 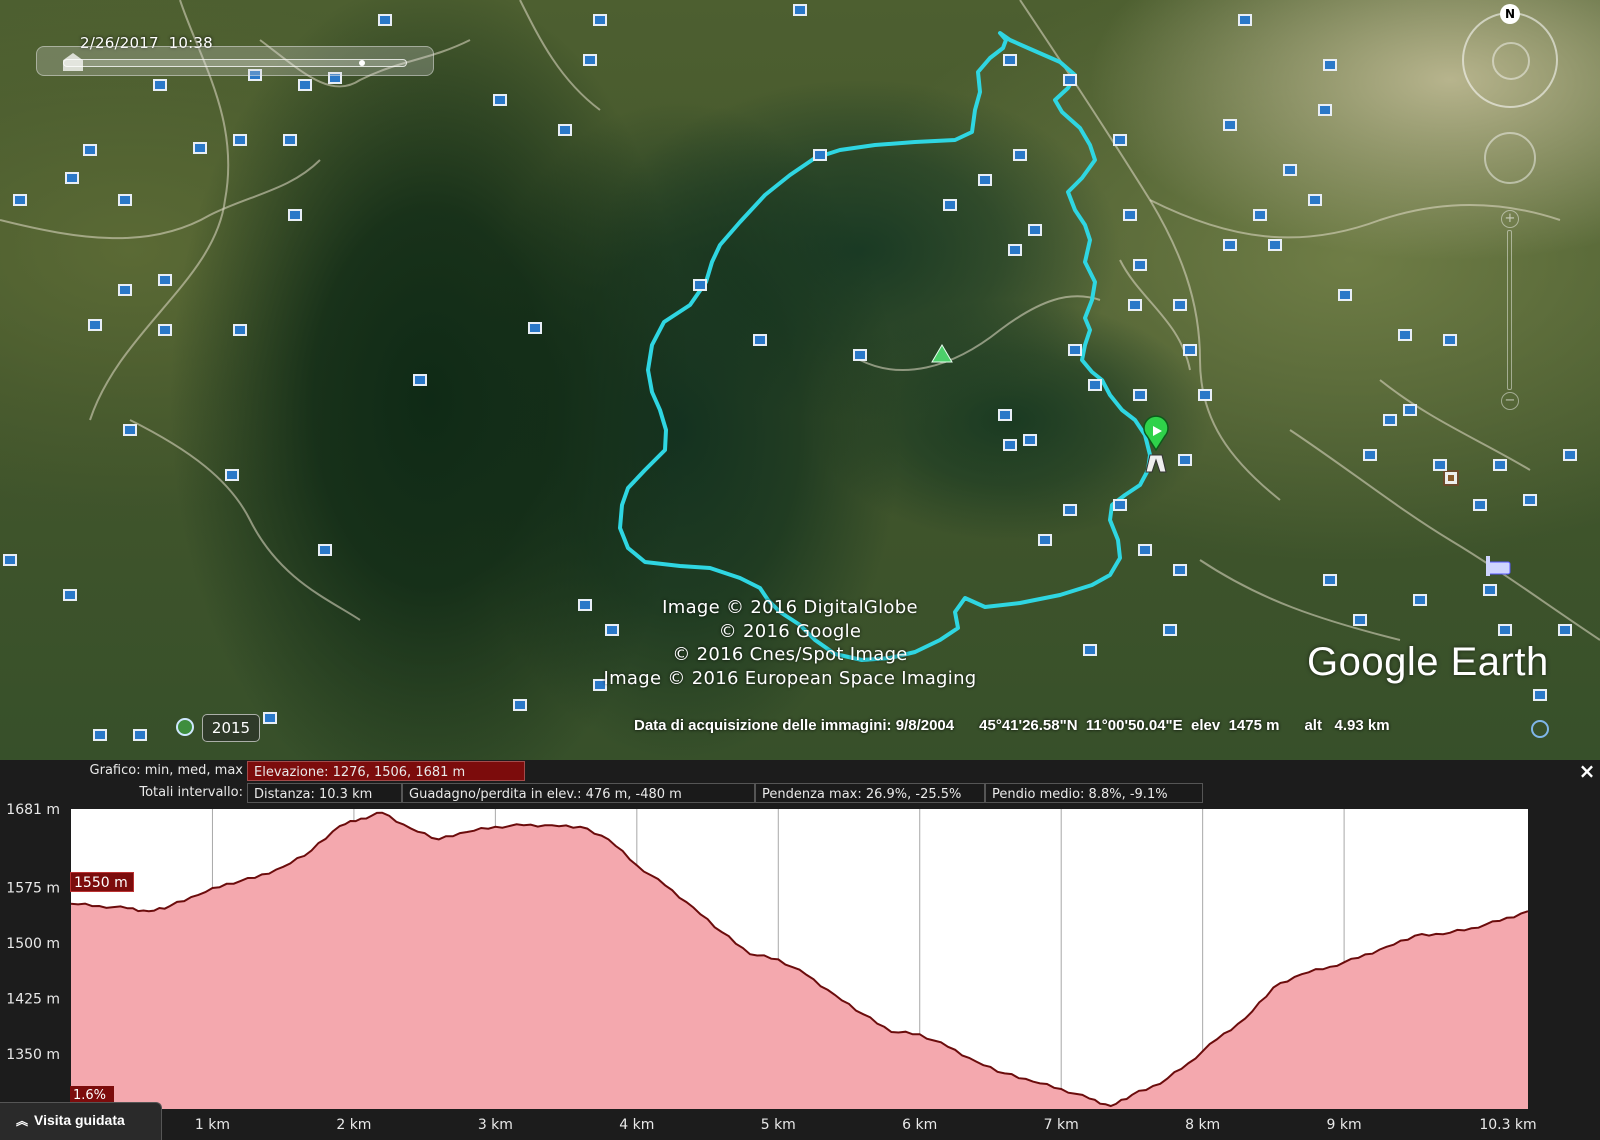 I want to click on y-tick-label: 1575 m, so click(x=33, y=889).